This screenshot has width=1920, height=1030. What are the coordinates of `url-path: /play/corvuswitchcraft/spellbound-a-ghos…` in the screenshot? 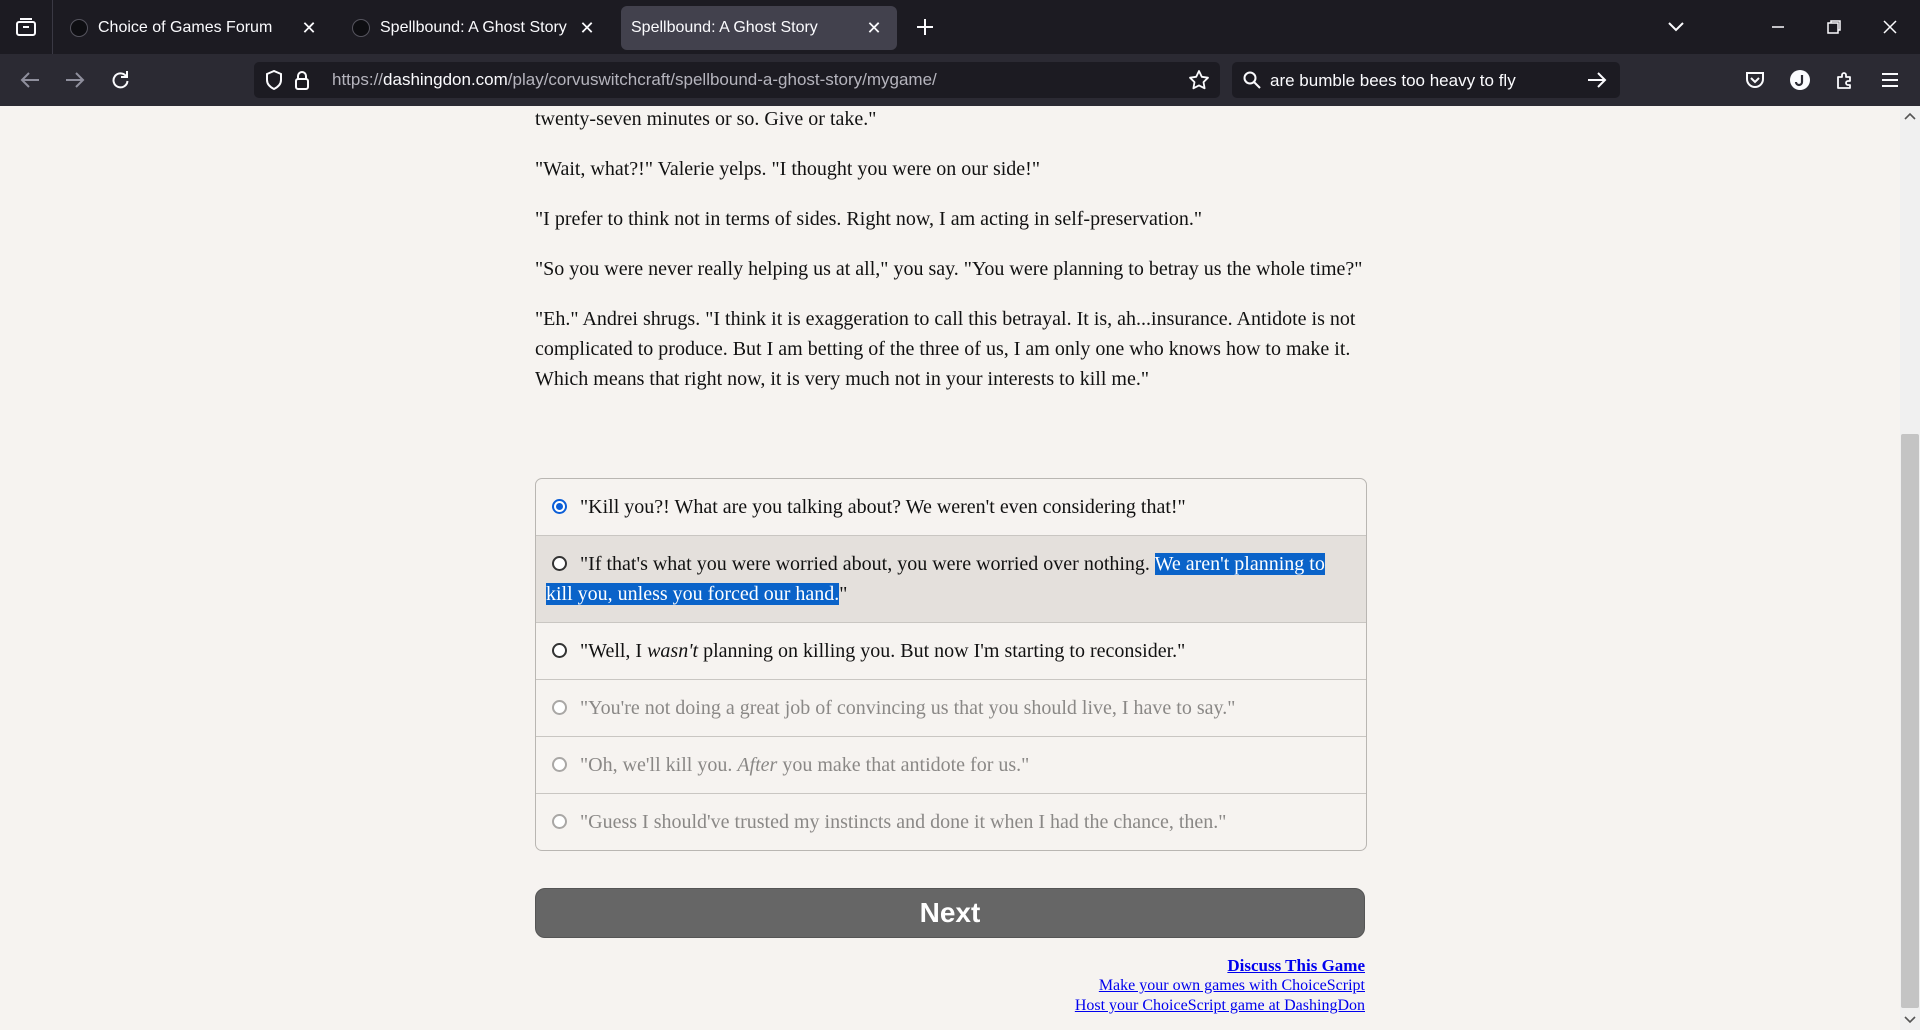 It's located at (722, 79).